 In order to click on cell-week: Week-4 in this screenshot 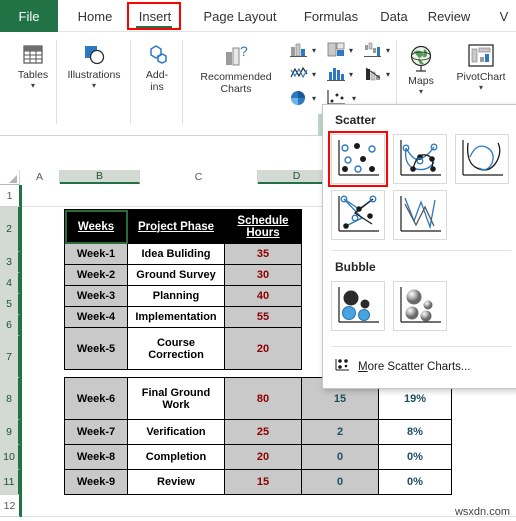, I will do `click(96, 317)`.